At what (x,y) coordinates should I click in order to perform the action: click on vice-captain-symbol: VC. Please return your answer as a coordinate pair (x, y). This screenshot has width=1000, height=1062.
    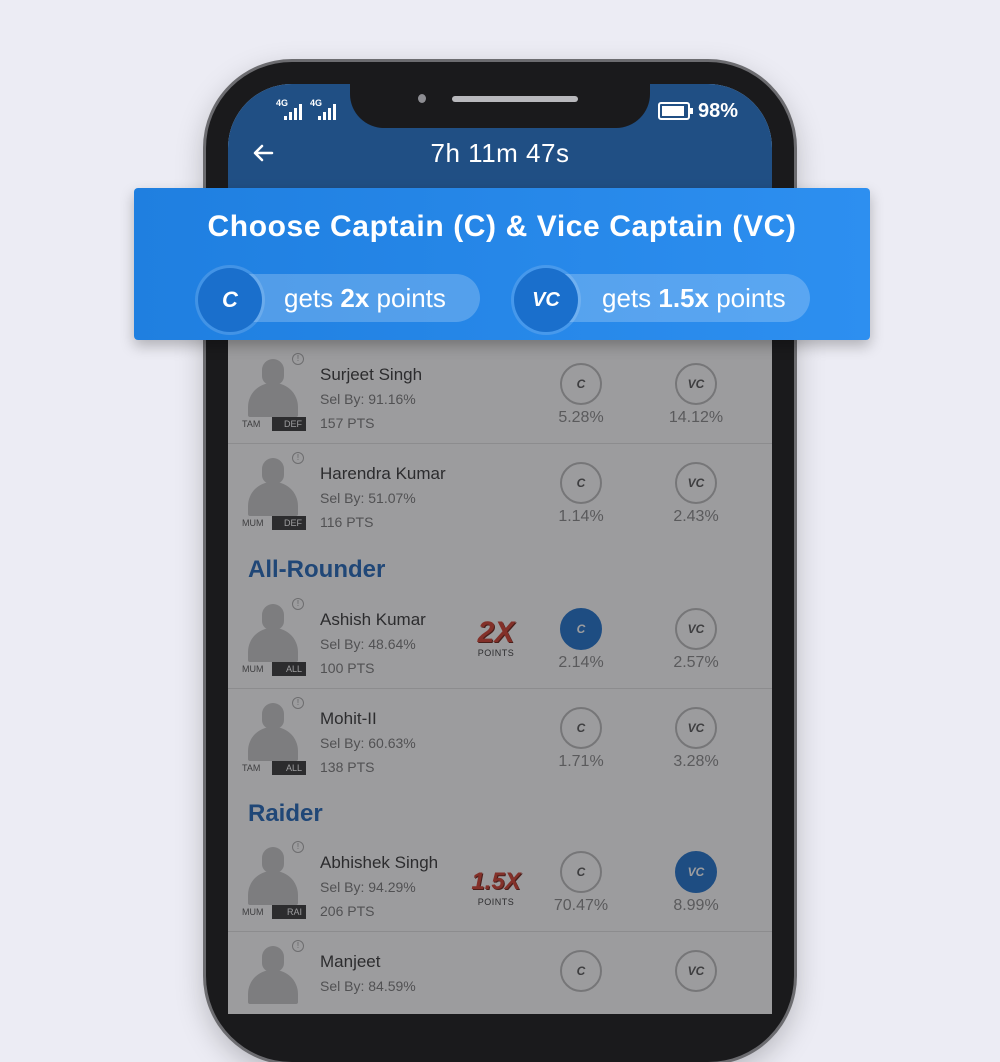
    Looking at the image, I should click on (546, 300).